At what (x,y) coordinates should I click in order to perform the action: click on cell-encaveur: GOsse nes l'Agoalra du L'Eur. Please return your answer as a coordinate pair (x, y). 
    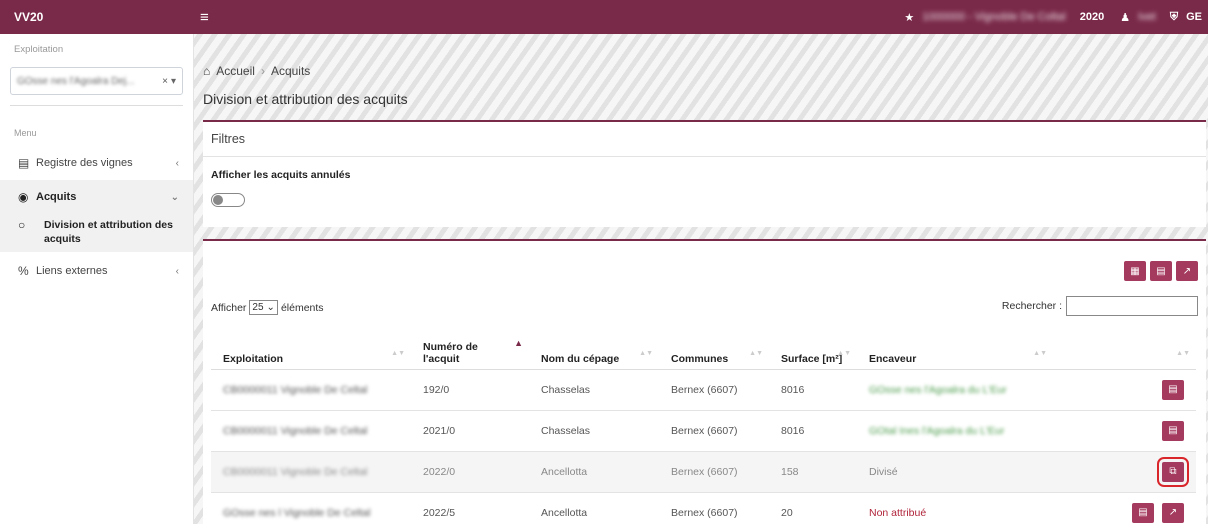
    Looking at the image, I should click on (955, 390).